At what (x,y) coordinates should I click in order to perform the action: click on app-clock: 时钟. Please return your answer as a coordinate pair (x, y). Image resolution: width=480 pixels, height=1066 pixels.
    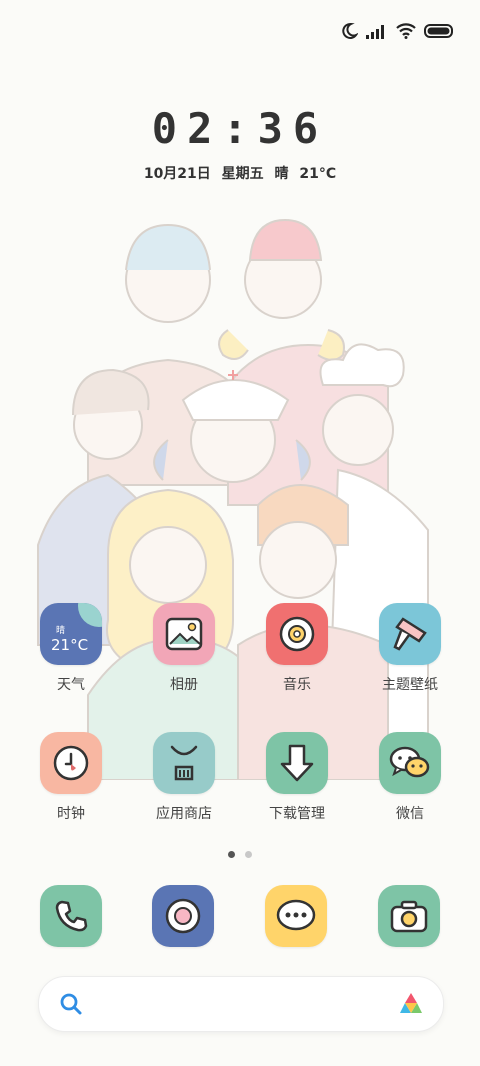
    Looking at the image, I should click on (71, 777).